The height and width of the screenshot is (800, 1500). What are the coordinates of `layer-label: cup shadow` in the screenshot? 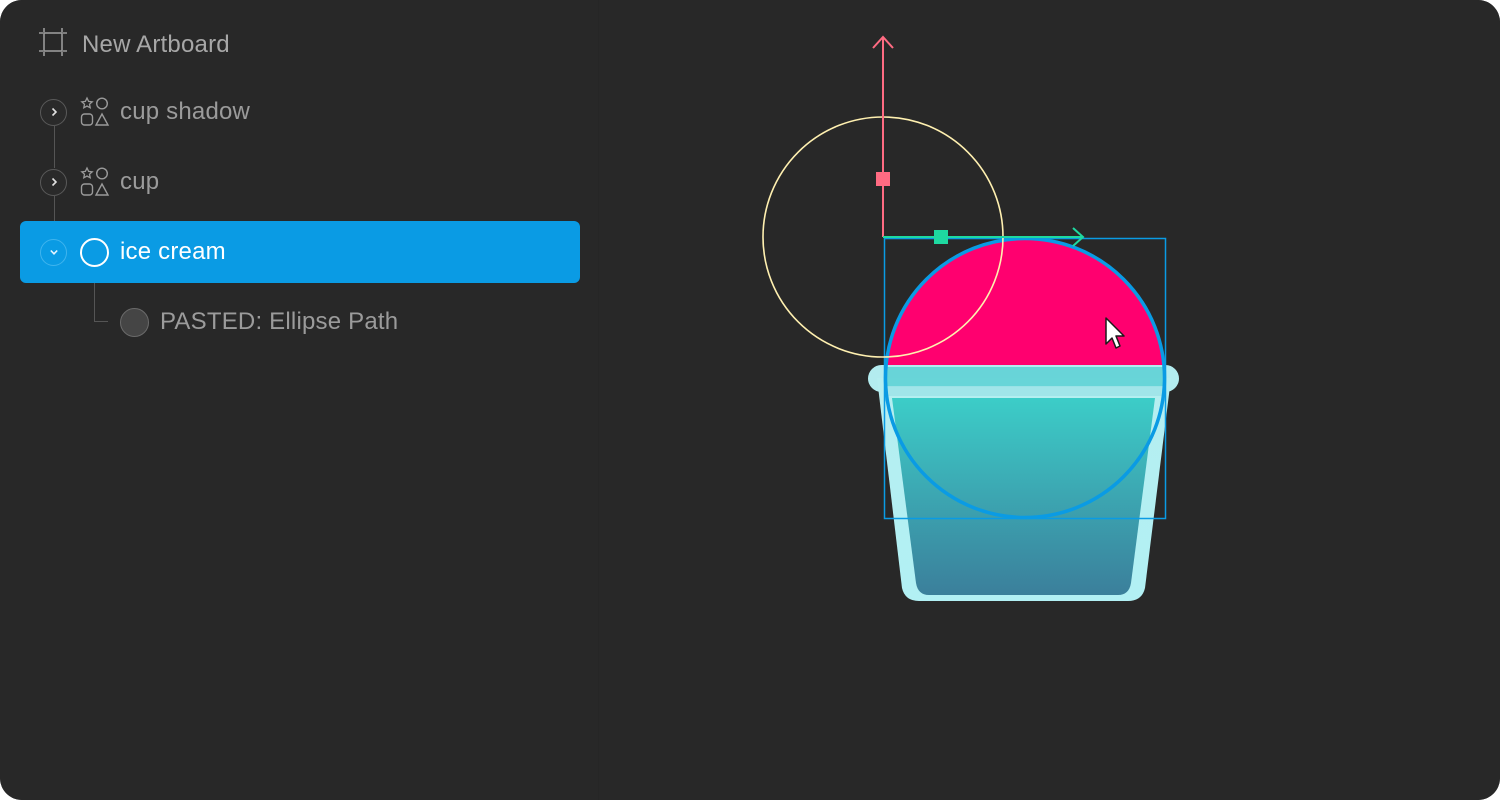 It's located at (185, 111).